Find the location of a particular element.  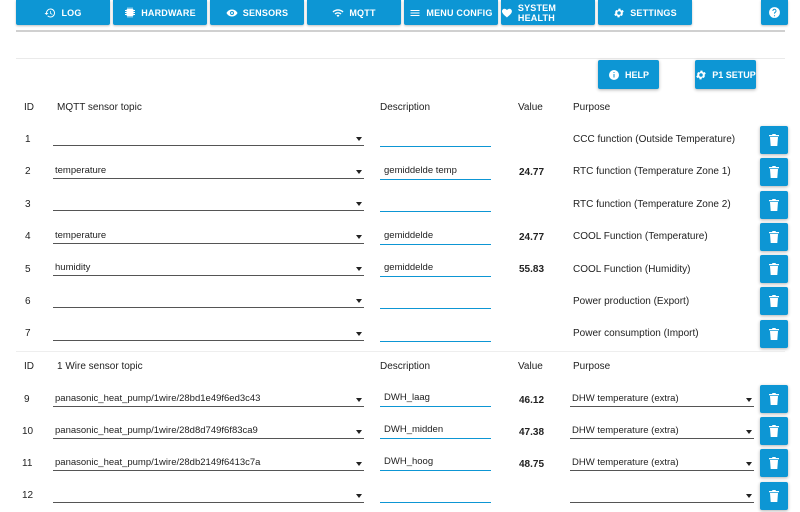

wire-header-purpose: Purpose is located at coordinates (592, 366).